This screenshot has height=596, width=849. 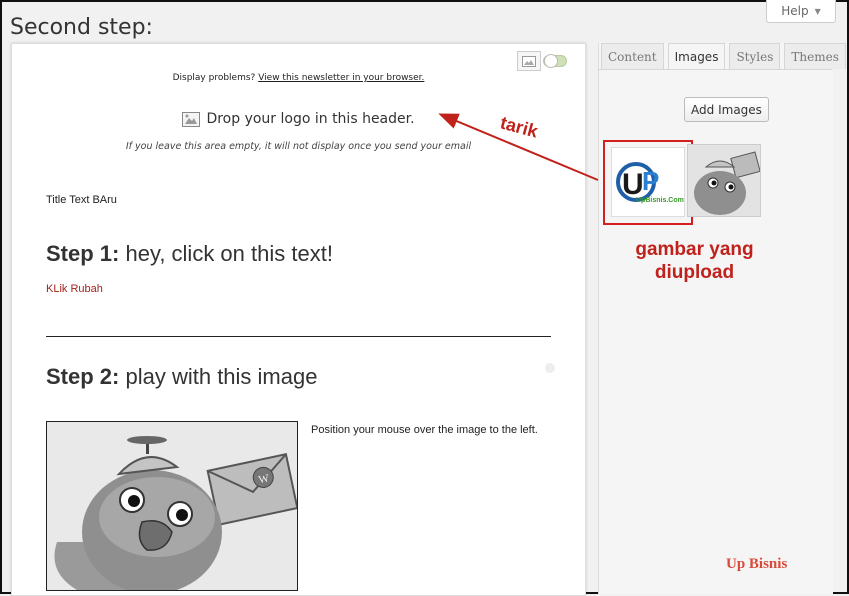 What do you see at coordinates (518, 147) in the screenshot?
I see `annotation-arrow` at bounding box center [518, 147].